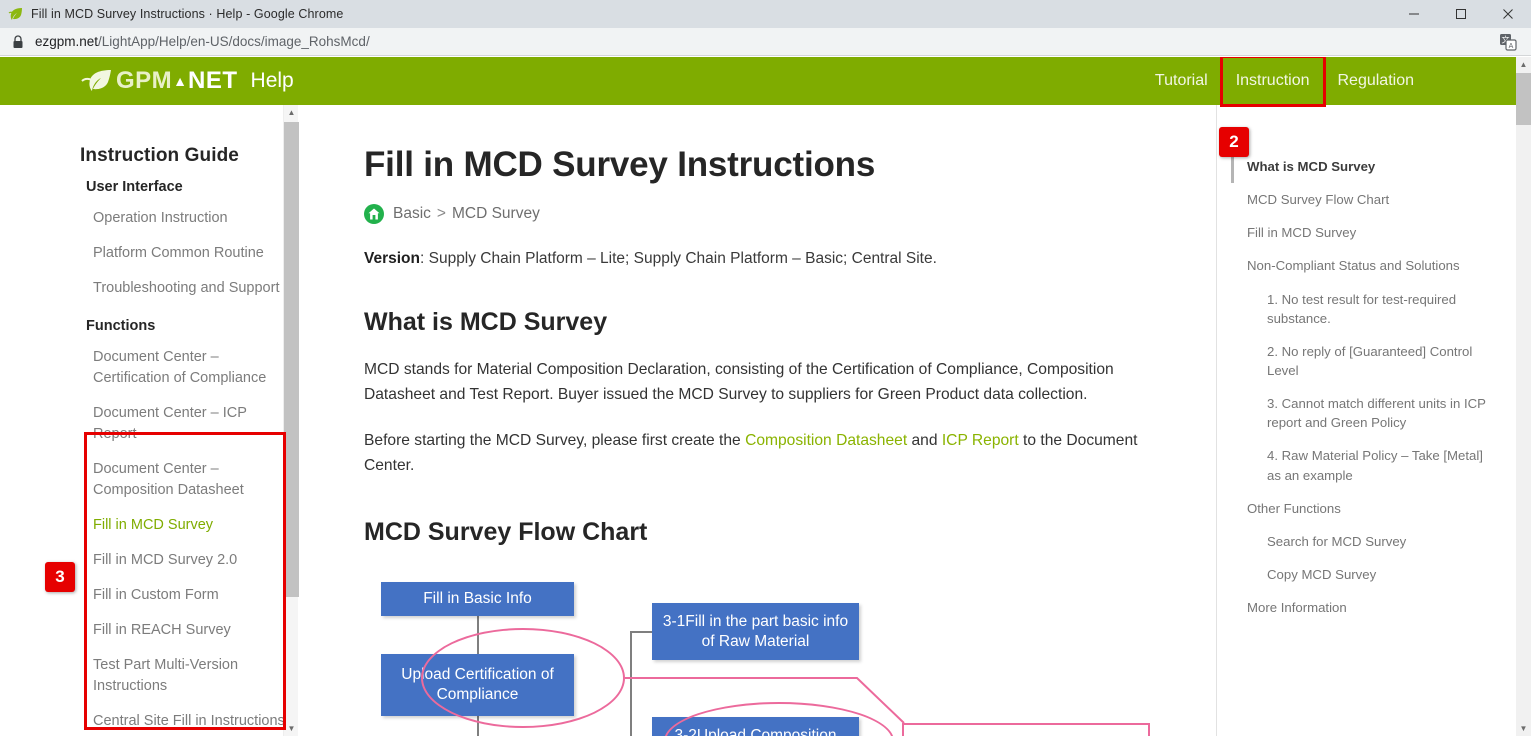 Image resolution: width=1531 pixels, height=736 pixels. What do you see at coordinates (189, 288) in the screenshot?
I see `sidebar-item-troubleshooting-and-support: Troubleshooting and Support` at bounding box center [189, 288].